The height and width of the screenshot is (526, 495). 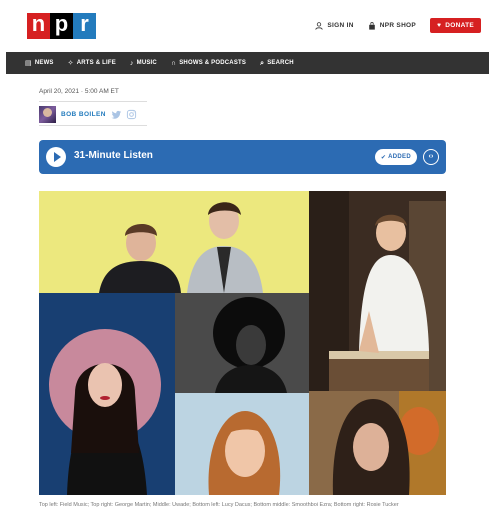 I want to click on nav-item-shows-podcasts: ∩ SHOWS & PODCASTS, so click(x=208, y=63).